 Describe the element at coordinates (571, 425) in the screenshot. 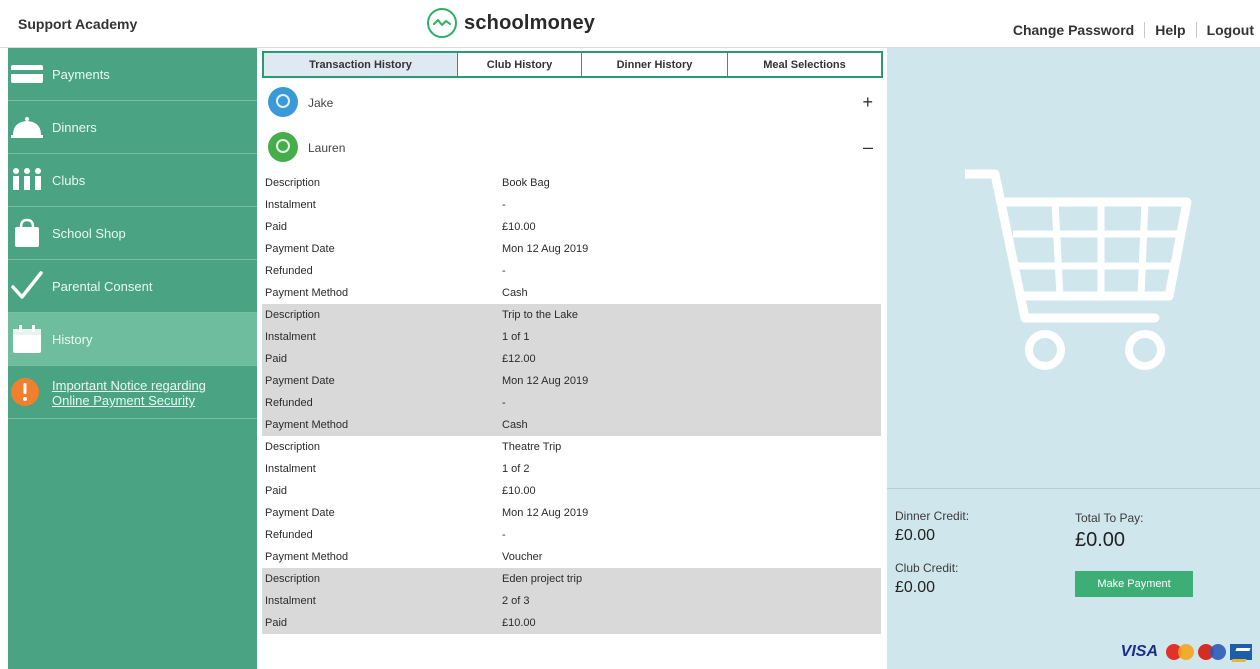

I see `txn-row: Payment Method Cash` at that location.